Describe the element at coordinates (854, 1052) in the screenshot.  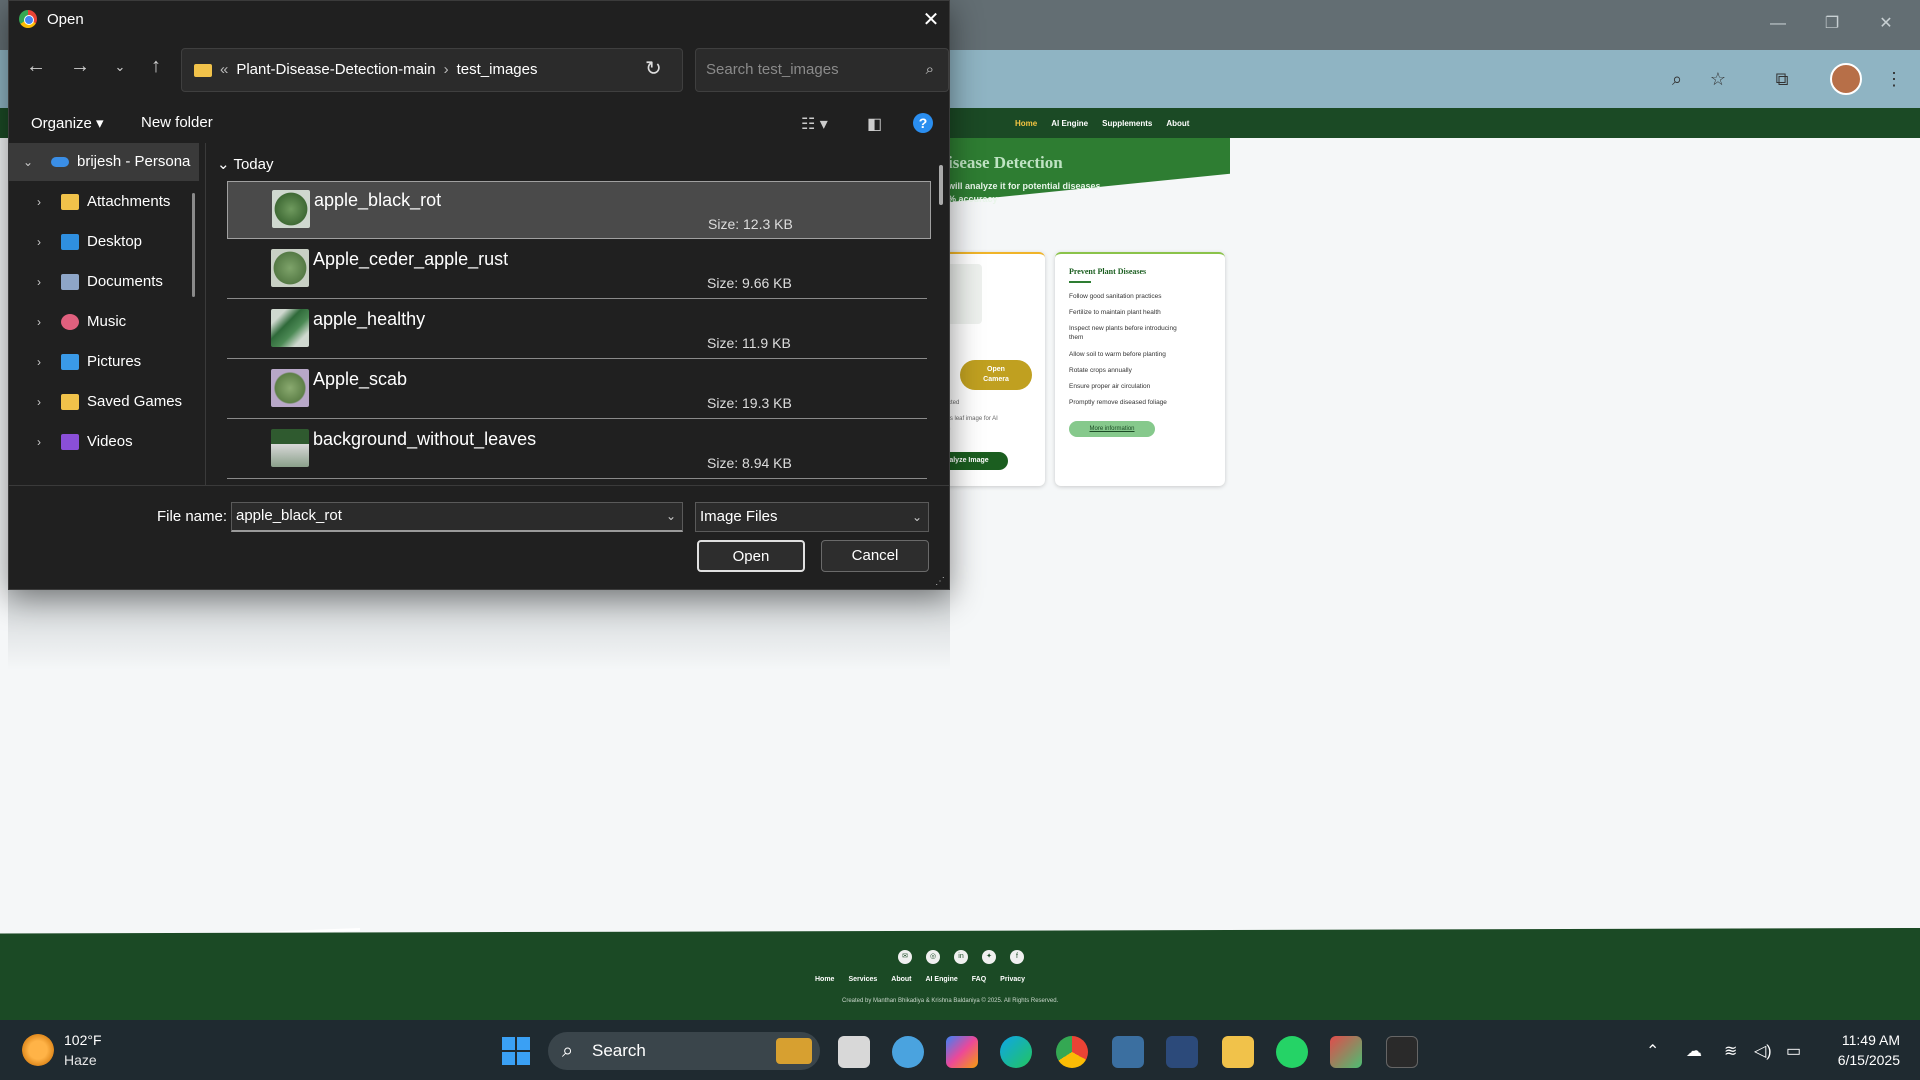
I see `task-view-icon` at that location.